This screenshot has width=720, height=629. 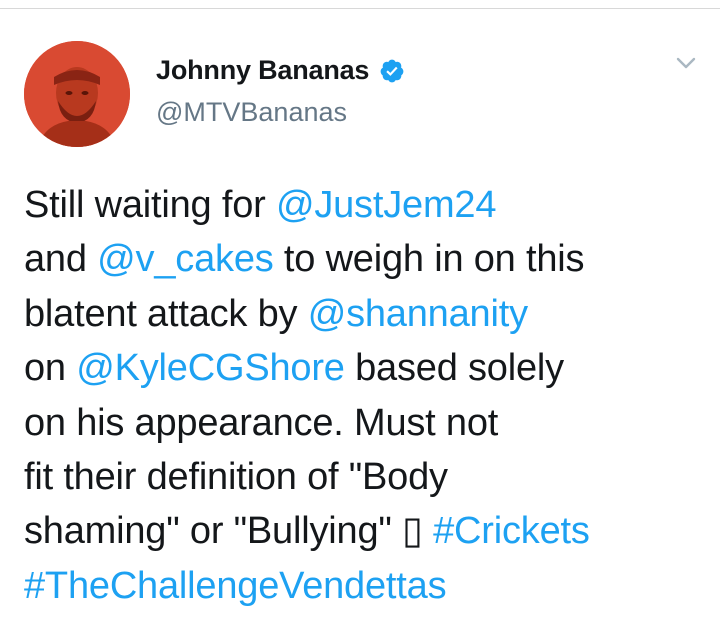 What do you see at coordinates (235, 586) in the screenshot?
I see `hashtag-link: #TheChallengeVendettas` at bounding box center [235, 586].